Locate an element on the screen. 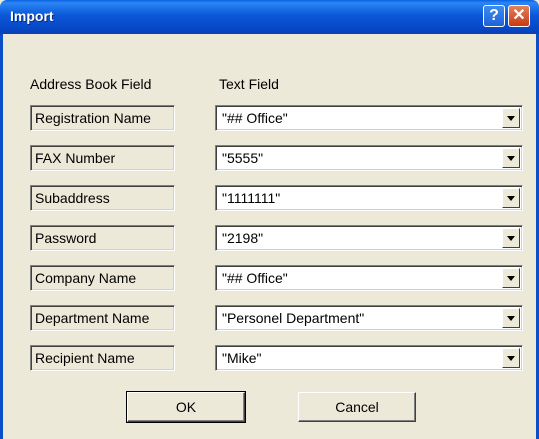  dropdown-value: "5555" is located at coordinates (243, 158).